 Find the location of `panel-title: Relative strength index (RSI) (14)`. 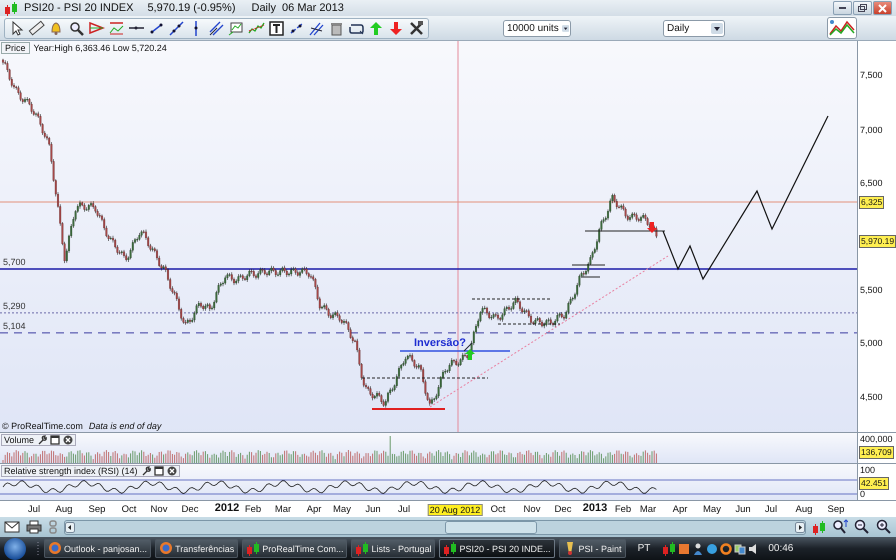

panel-title: Relative strength index (RSI) (14) is located at coordinates (71, 471).